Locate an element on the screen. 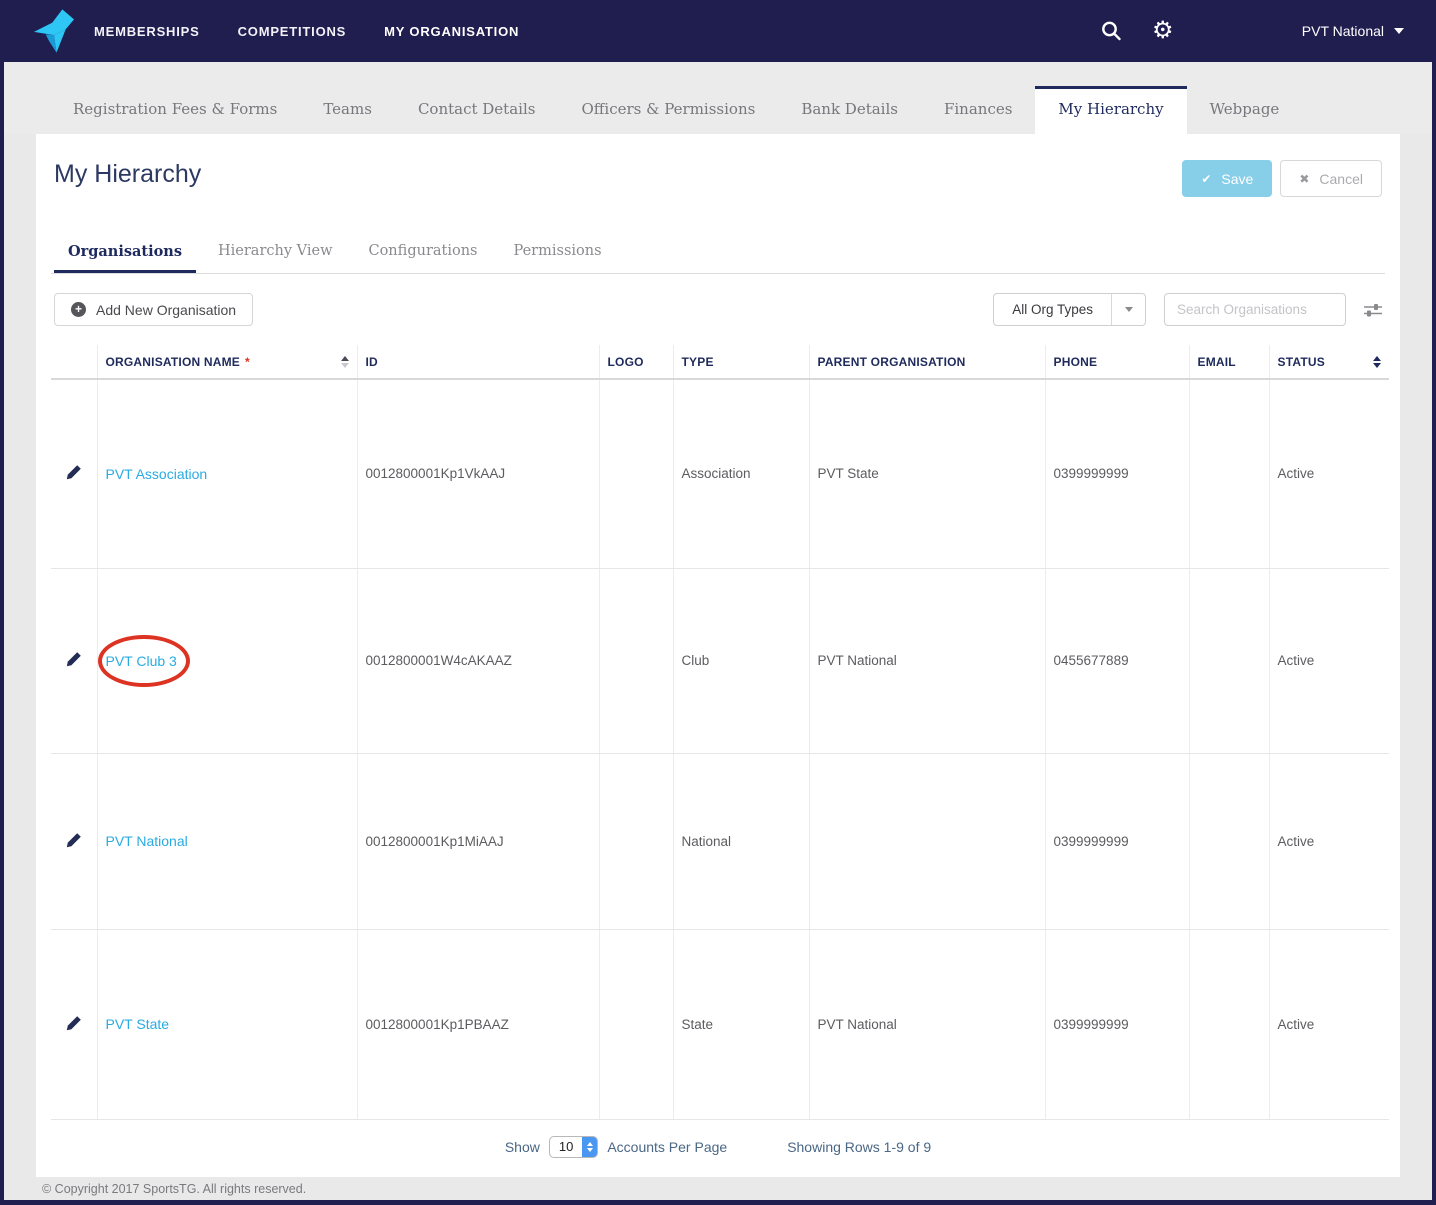 Image resolution: width=1436 pixels, height=1205 pixels. org-type-filter-dropdown: All Org Types is located at coordinates (1069, 309).